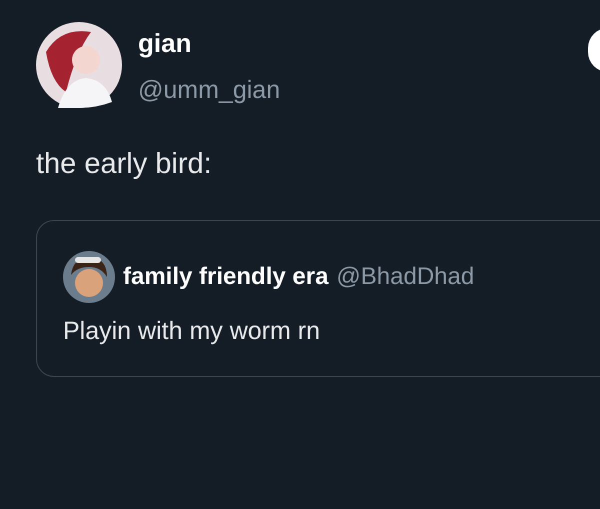 Image resolution: width=600 pixels, height=509 pixels. What do you see at coordinates (124, 164) in the screenshot?
I see `post-text: the early bird:` at bounding box center [124, 164].